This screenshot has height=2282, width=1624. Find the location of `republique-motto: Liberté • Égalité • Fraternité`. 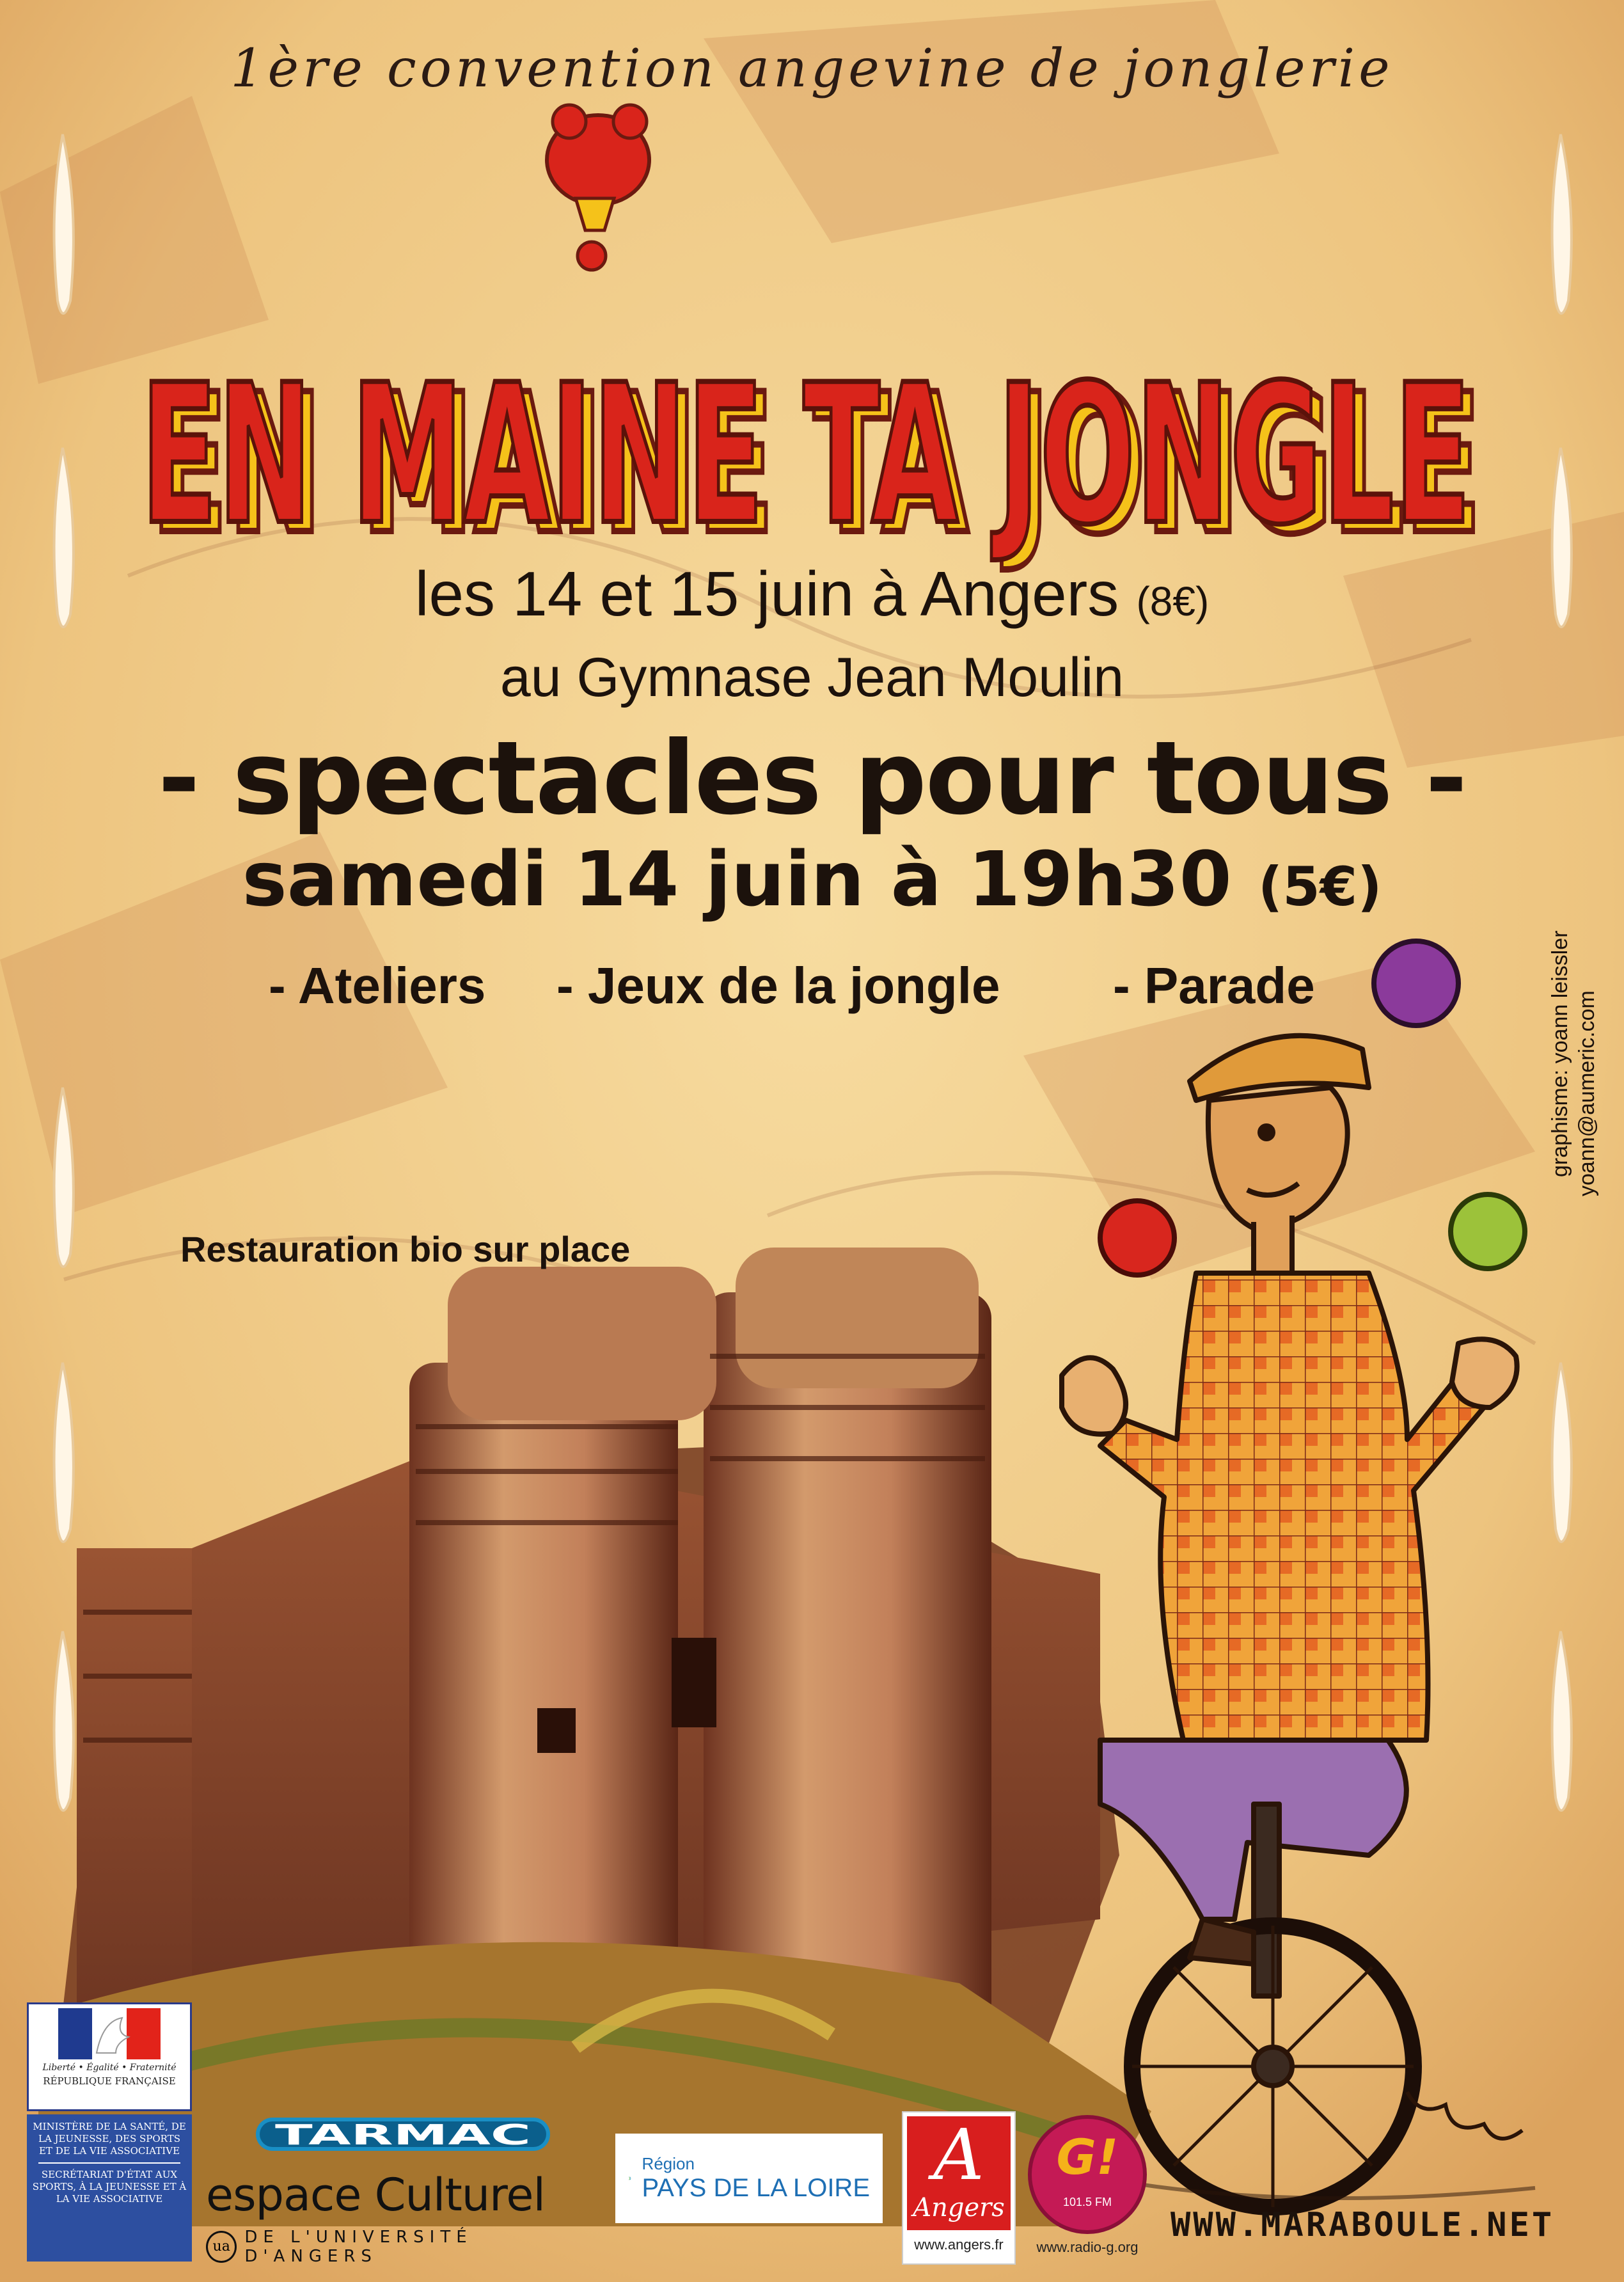

republique-motto: Liberté • Égalité • Fraternité is located at coordinates (109, 2068).